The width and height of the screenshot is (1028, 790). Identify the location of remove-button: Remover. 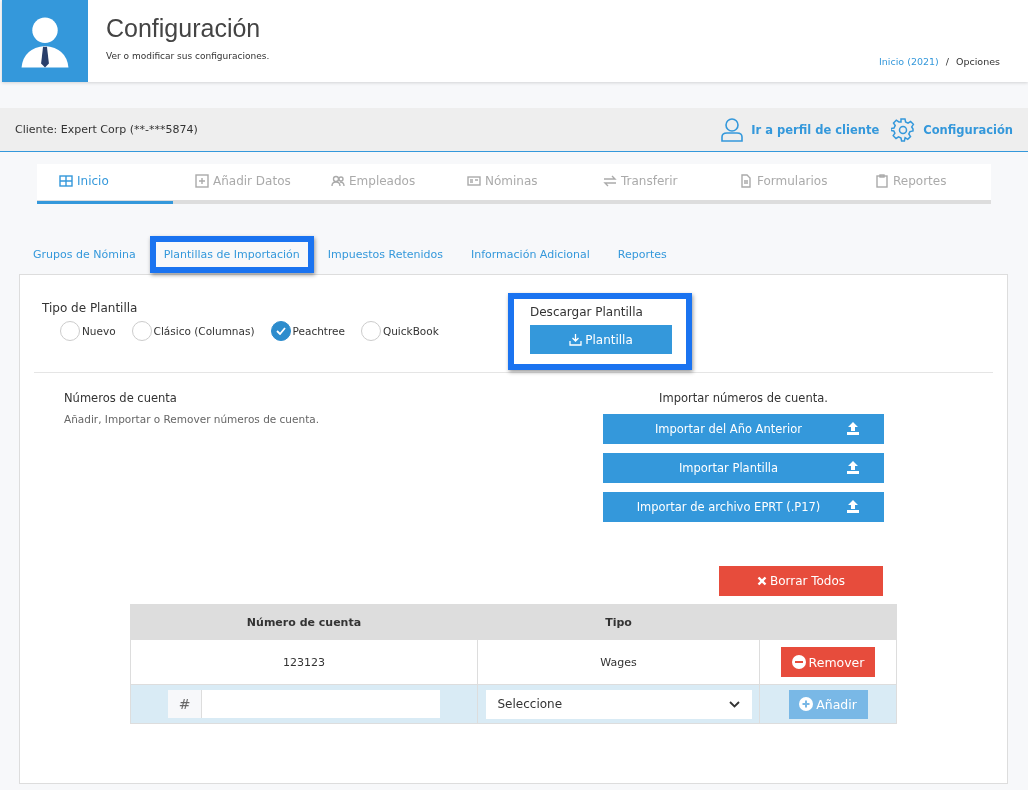
(828, 662).